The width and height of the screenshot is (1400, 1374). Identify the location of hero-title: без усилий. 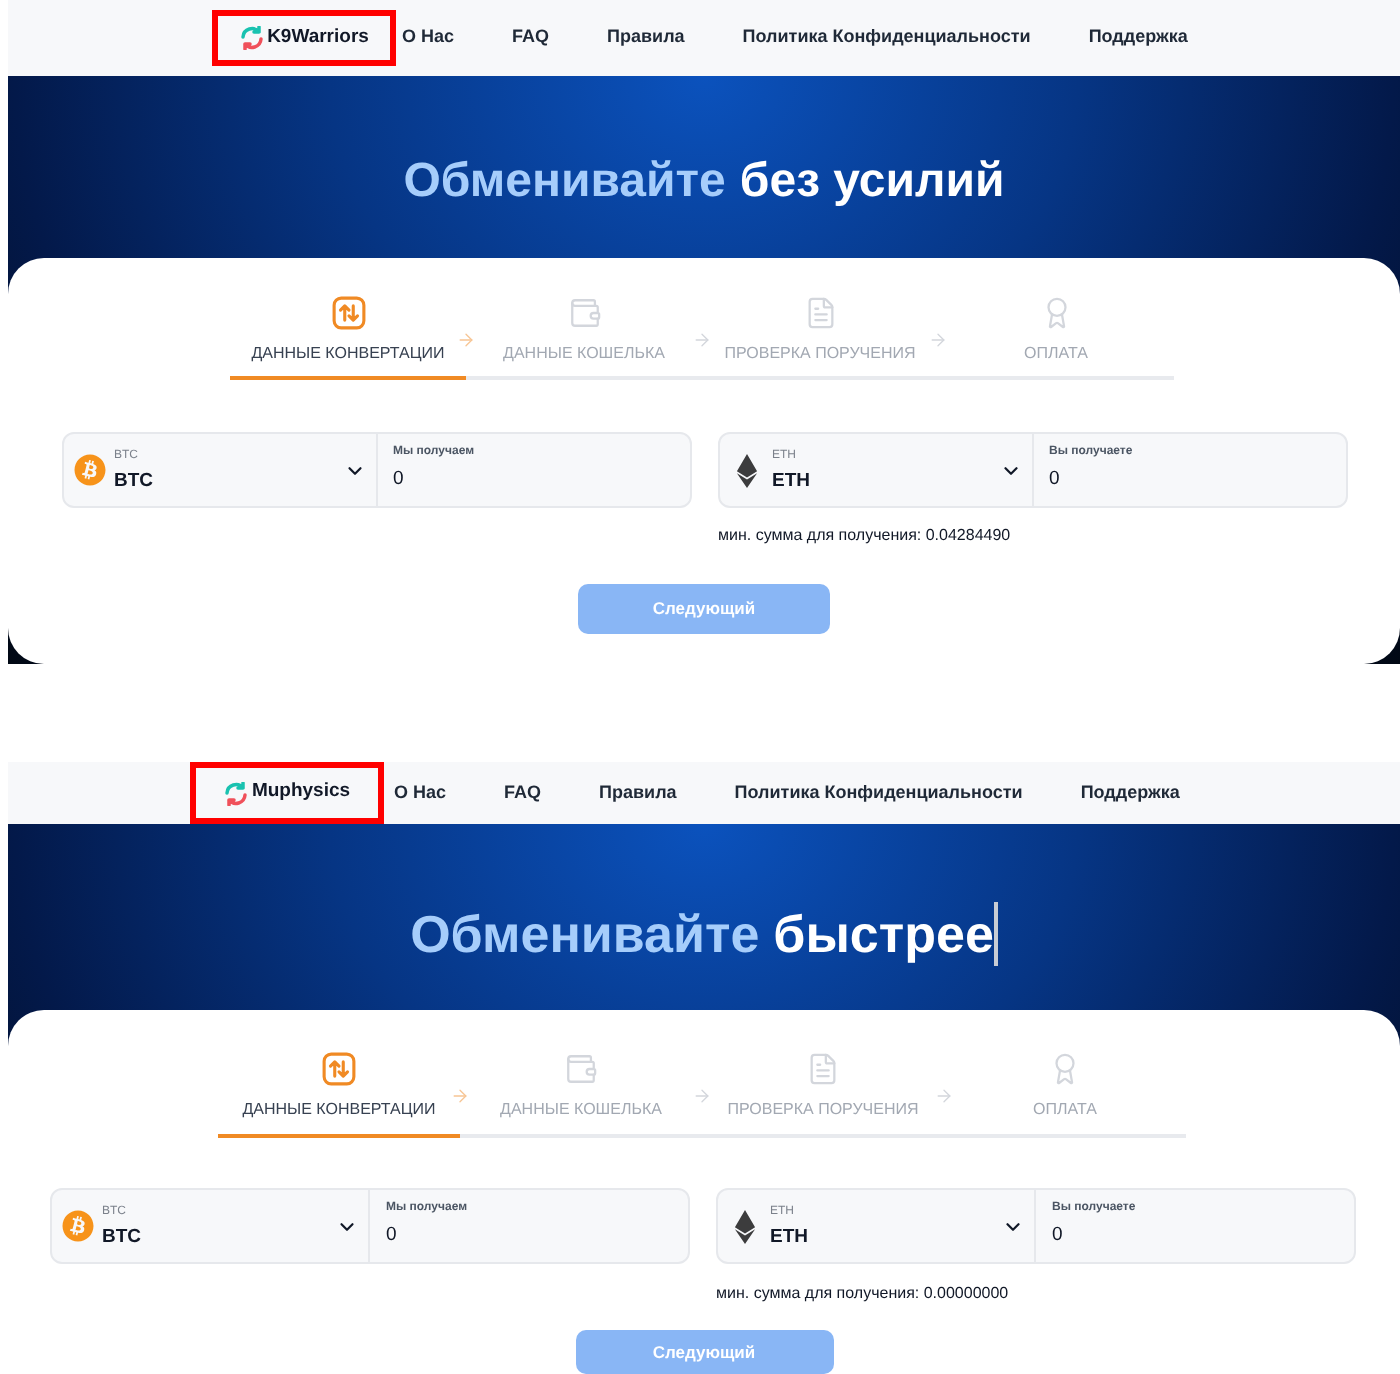
(872, 182).